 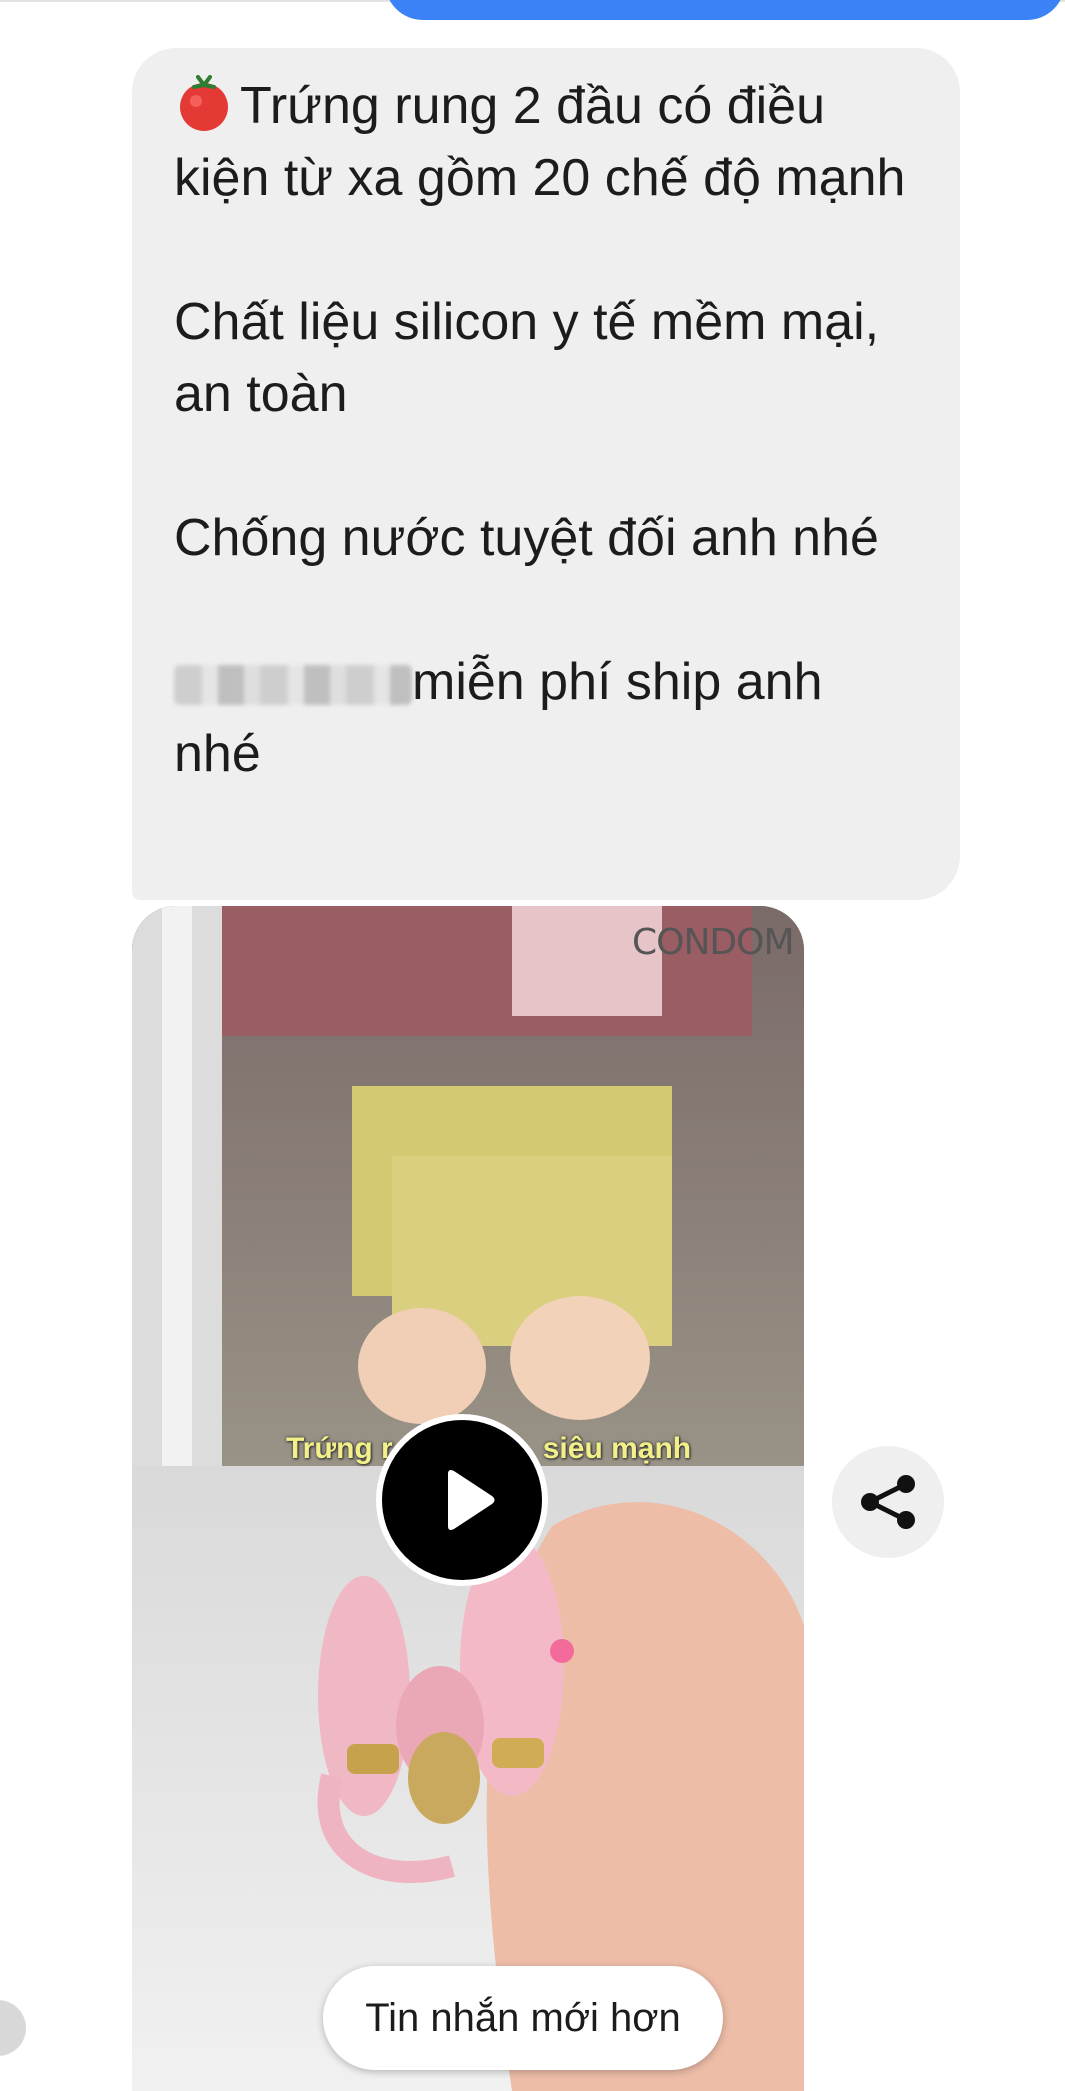 I want to click on blurred-text, so click(x=293, y=685).